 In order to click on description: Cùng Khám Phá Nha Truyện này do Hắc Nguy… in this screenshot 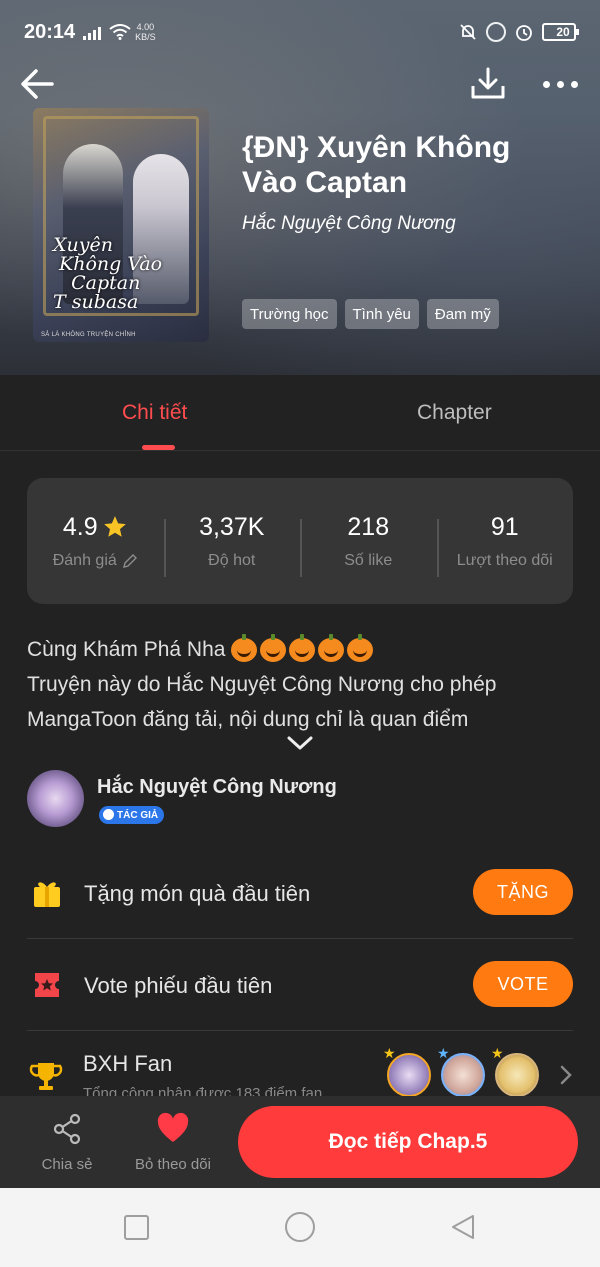, I will do `click(300, 684)`.